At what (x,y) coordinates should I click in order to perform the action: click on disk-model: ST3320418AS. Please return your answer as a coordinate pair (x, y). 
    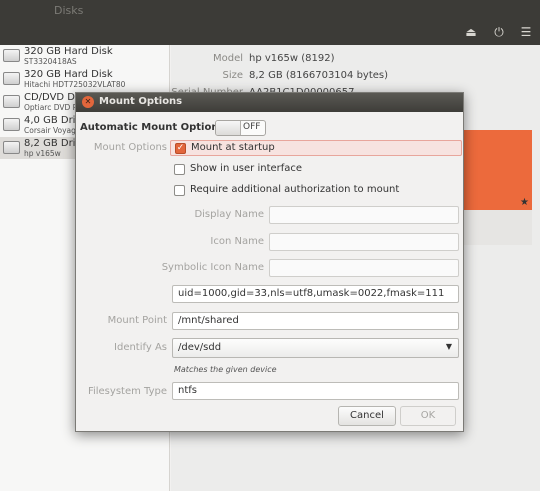
    Looking at the image, I should click on (50, 61).